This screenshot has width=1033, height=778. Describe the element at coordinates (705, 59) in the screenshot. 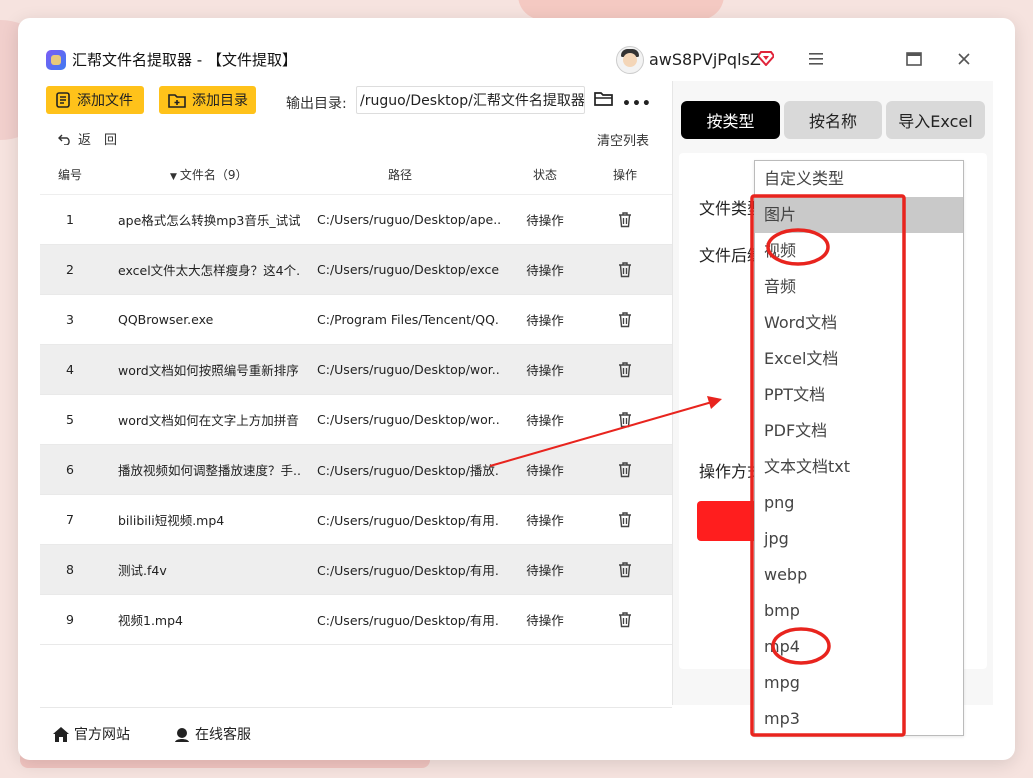

I see `username: awS8PVjPqlsZ` at that location.